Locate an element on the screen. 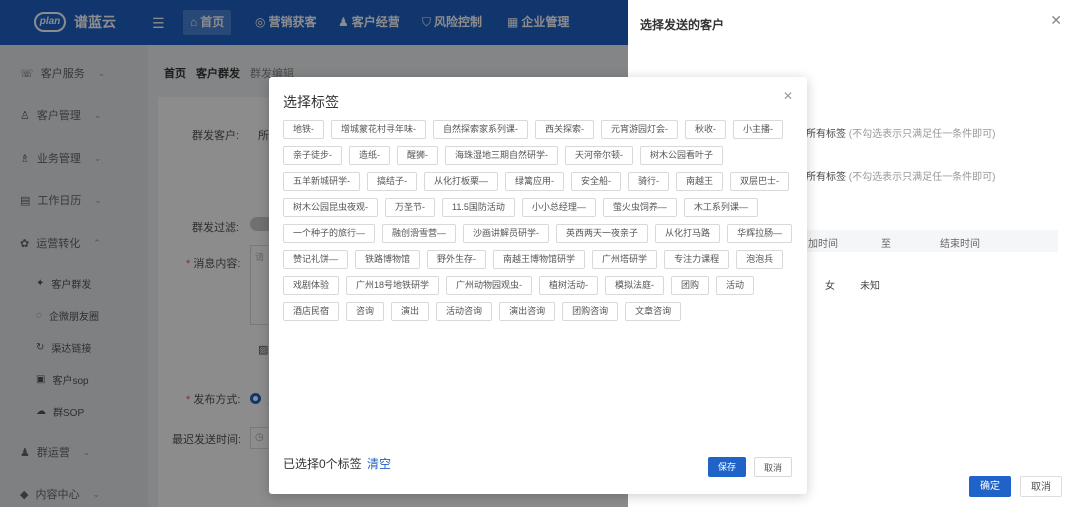 Image resolution: width=1080 pixels, height=507 pixels. tag-chip: 元宵游园灯会- is located at coordinates (639, 129).